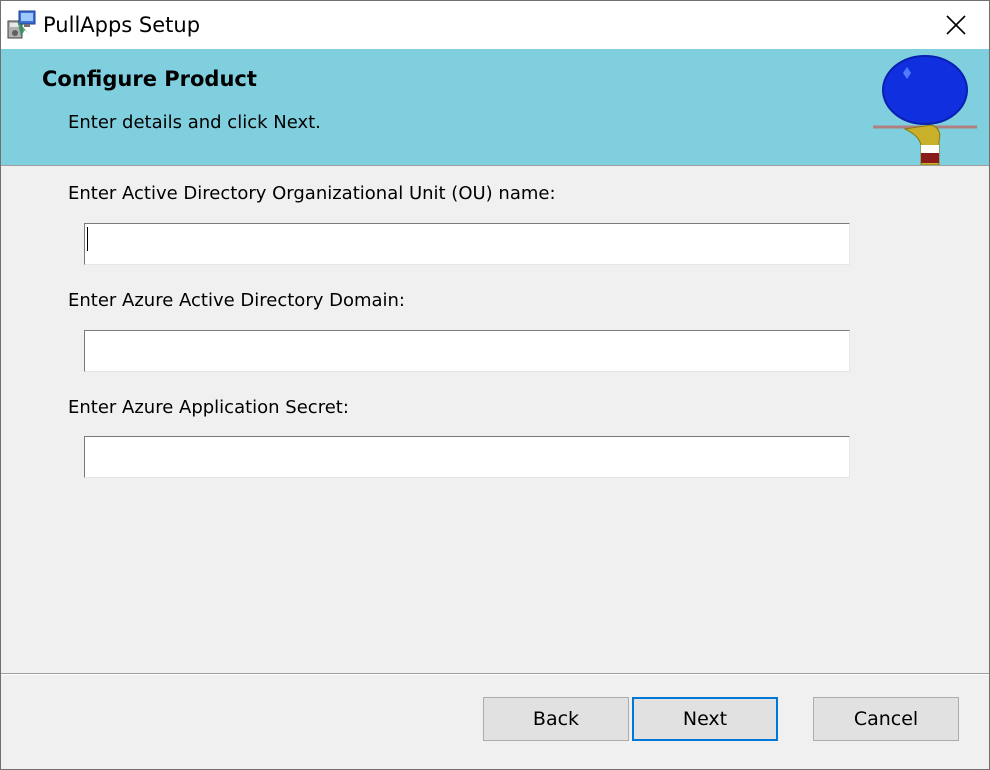  Describe the element at coordinates (705, 719) in the screenshot. I see `next-button: Next` at that location.